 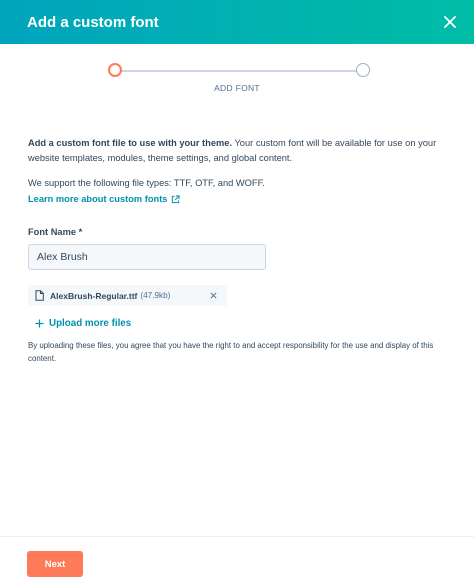 I want to click on external-link-icon, so click(x=176, y=198).